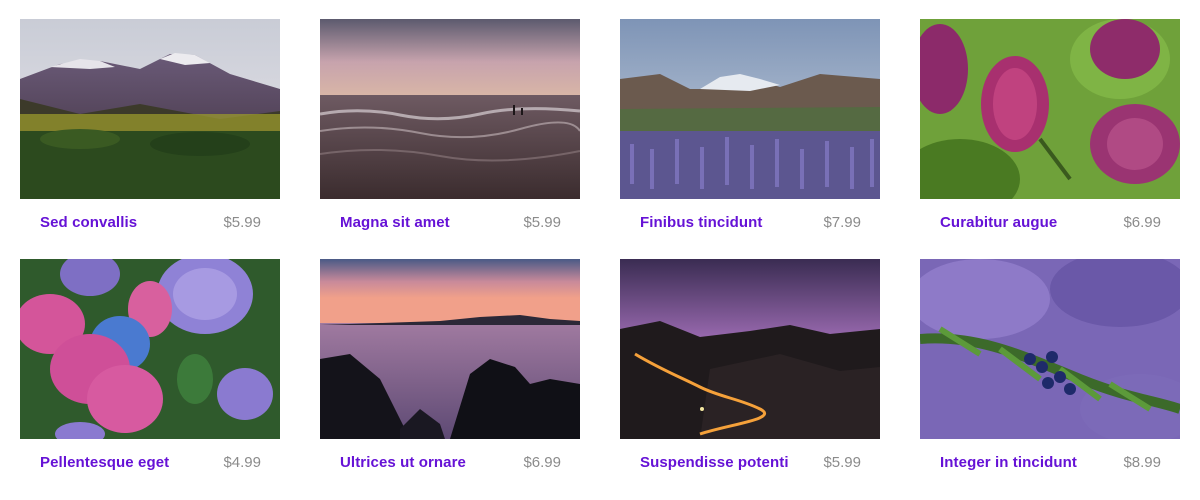 Image resolution: width=1200 pixels, height=500 pixels. I want to click on product-title: Suspendisse potenti, so click(714, 462).